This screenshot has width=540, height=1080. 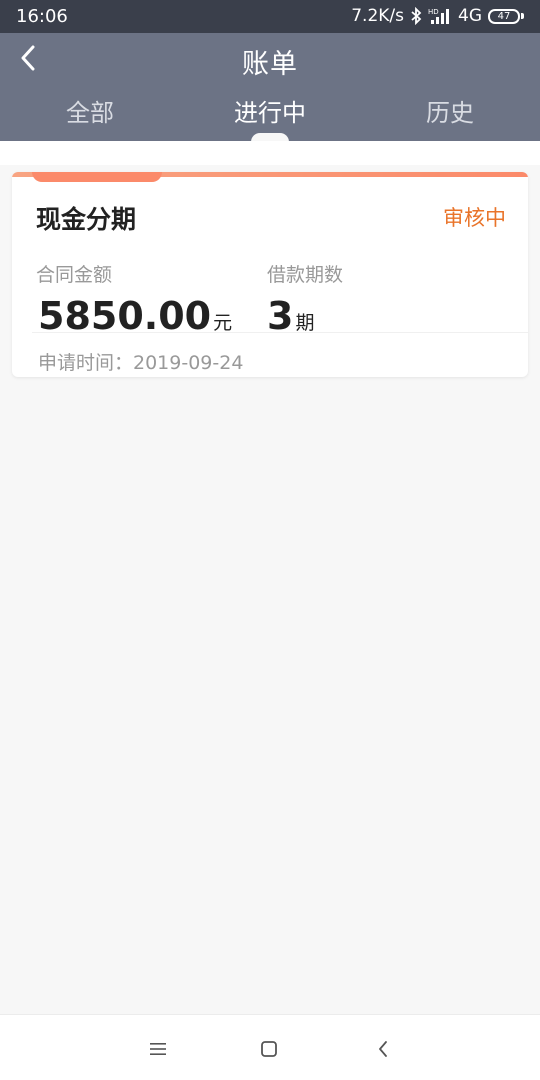 What do you see at coordinates (86, 219) in the screenshot?
I see `bill-type: 现金分期` at bounding box center [86, 219].